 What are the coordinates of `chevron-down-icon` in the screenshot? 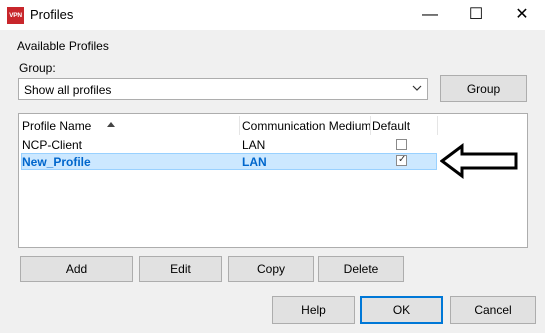 It's located at (417, 88).